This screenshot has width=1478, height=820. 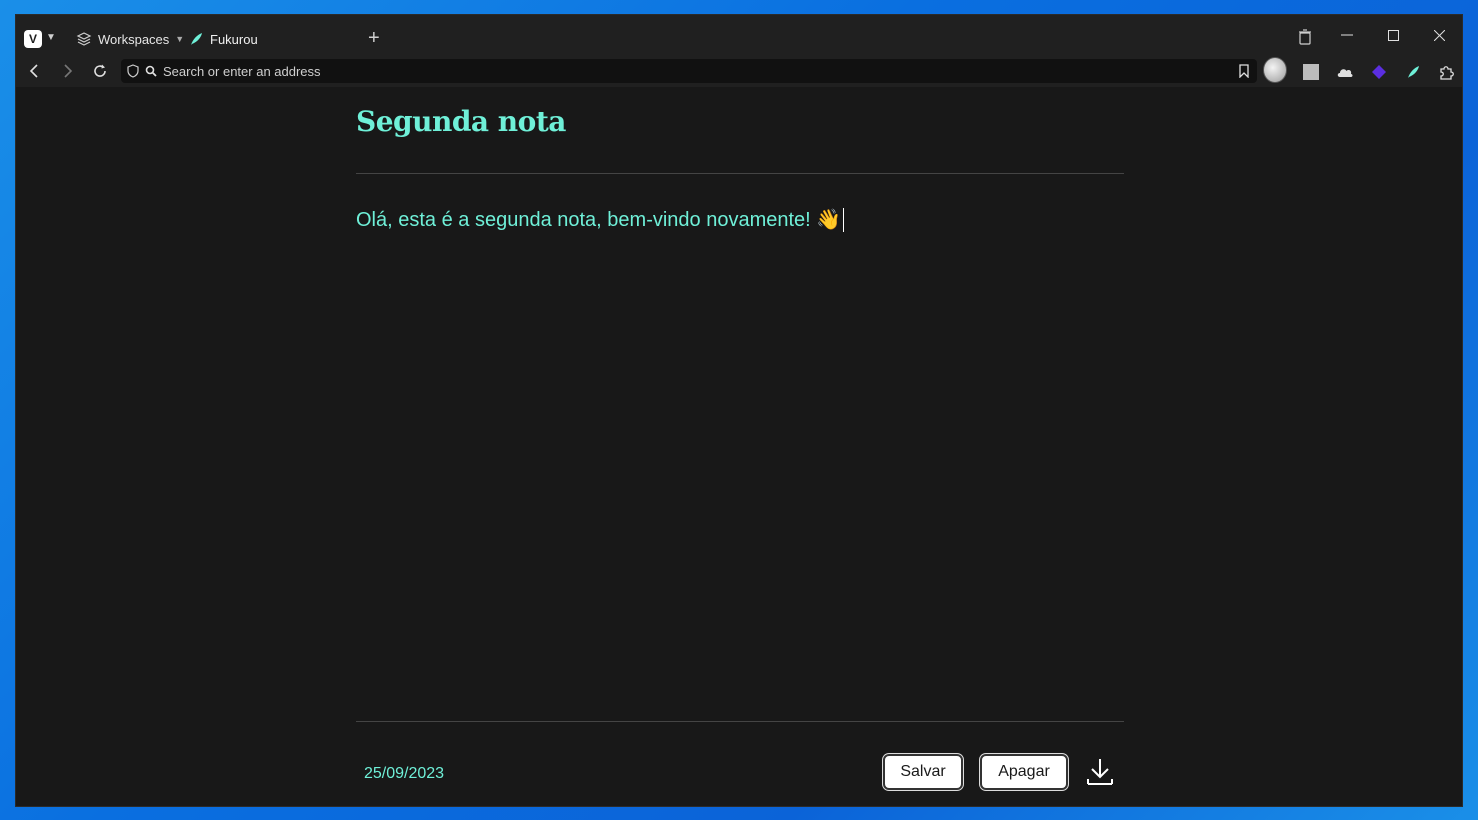 I want to click on workspaces-button: Workspaces ▼, so click(x=130, y=39).